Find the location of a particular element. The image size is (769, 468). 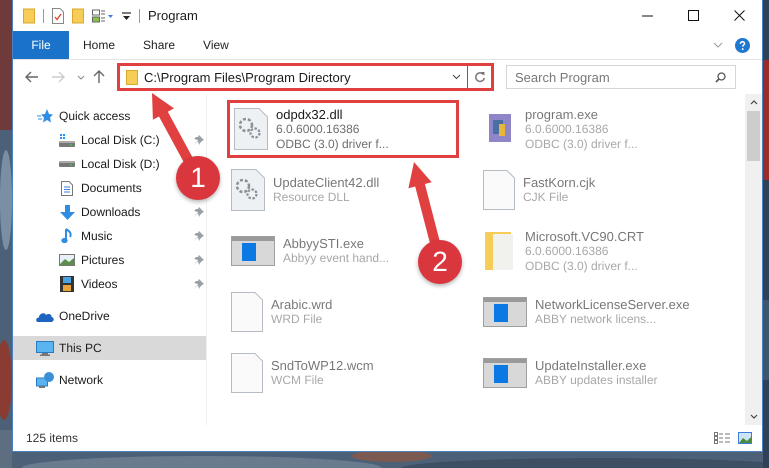

ribbon-tab: Share is located at coordinates (159, 45).